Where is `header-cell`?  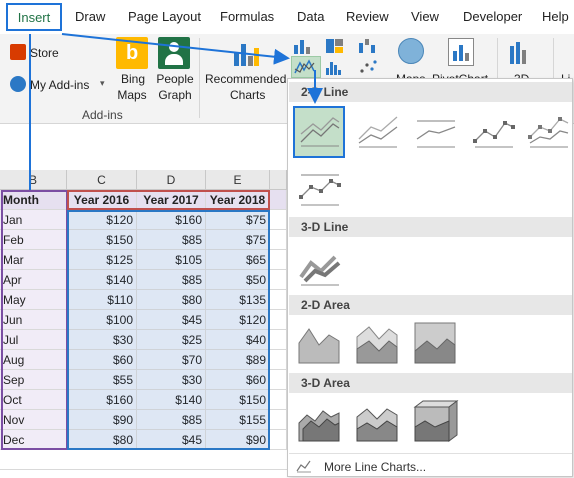 header-cell is located at coordinates (278, 200).